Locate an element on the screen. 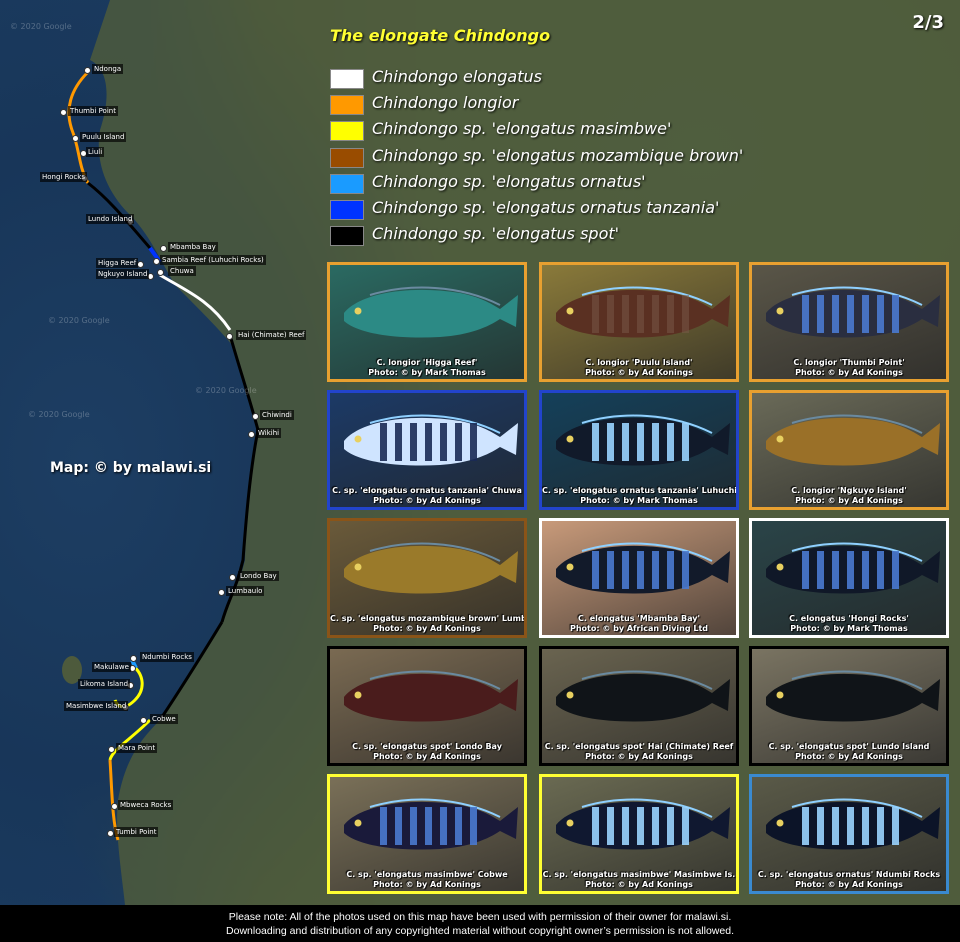 The height and width of the screenshot is (942, 960). photo-species: C. sp. 'elongatus masimbwe' Cobwe is located at coordinates (427, 874).